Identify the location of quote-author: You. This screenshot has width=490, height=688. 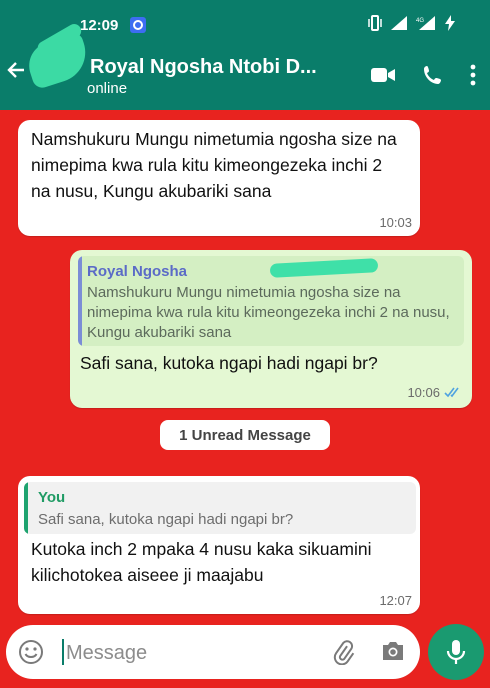
(52, 497).